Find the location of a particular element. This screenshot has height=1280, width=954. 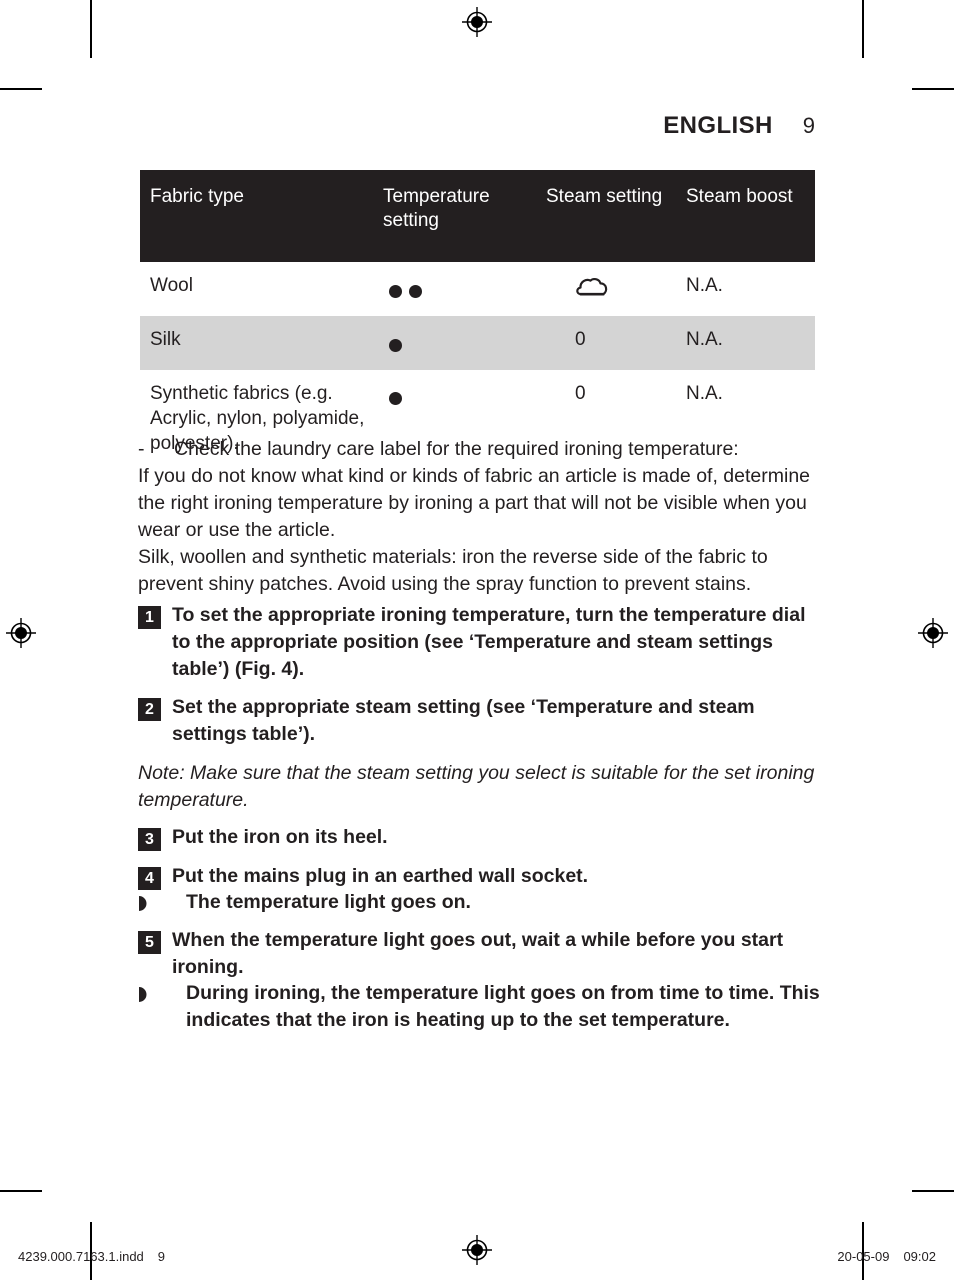

footer-date: 20-05-09 is located at coordinates (863, 1256).